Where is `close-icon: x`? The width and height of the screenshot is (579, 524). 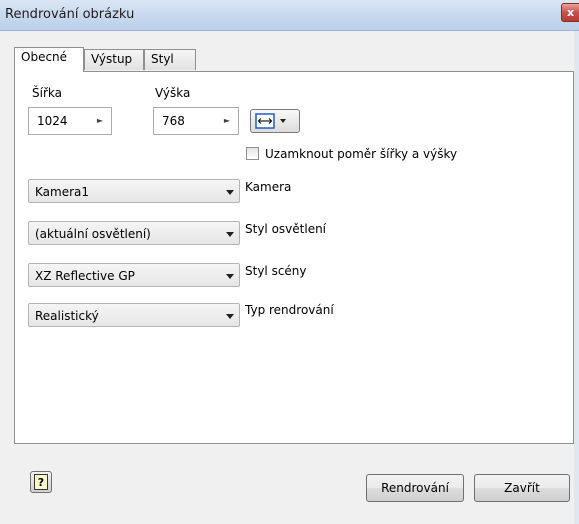 close-icon: x is located at coordinates (571, 12).